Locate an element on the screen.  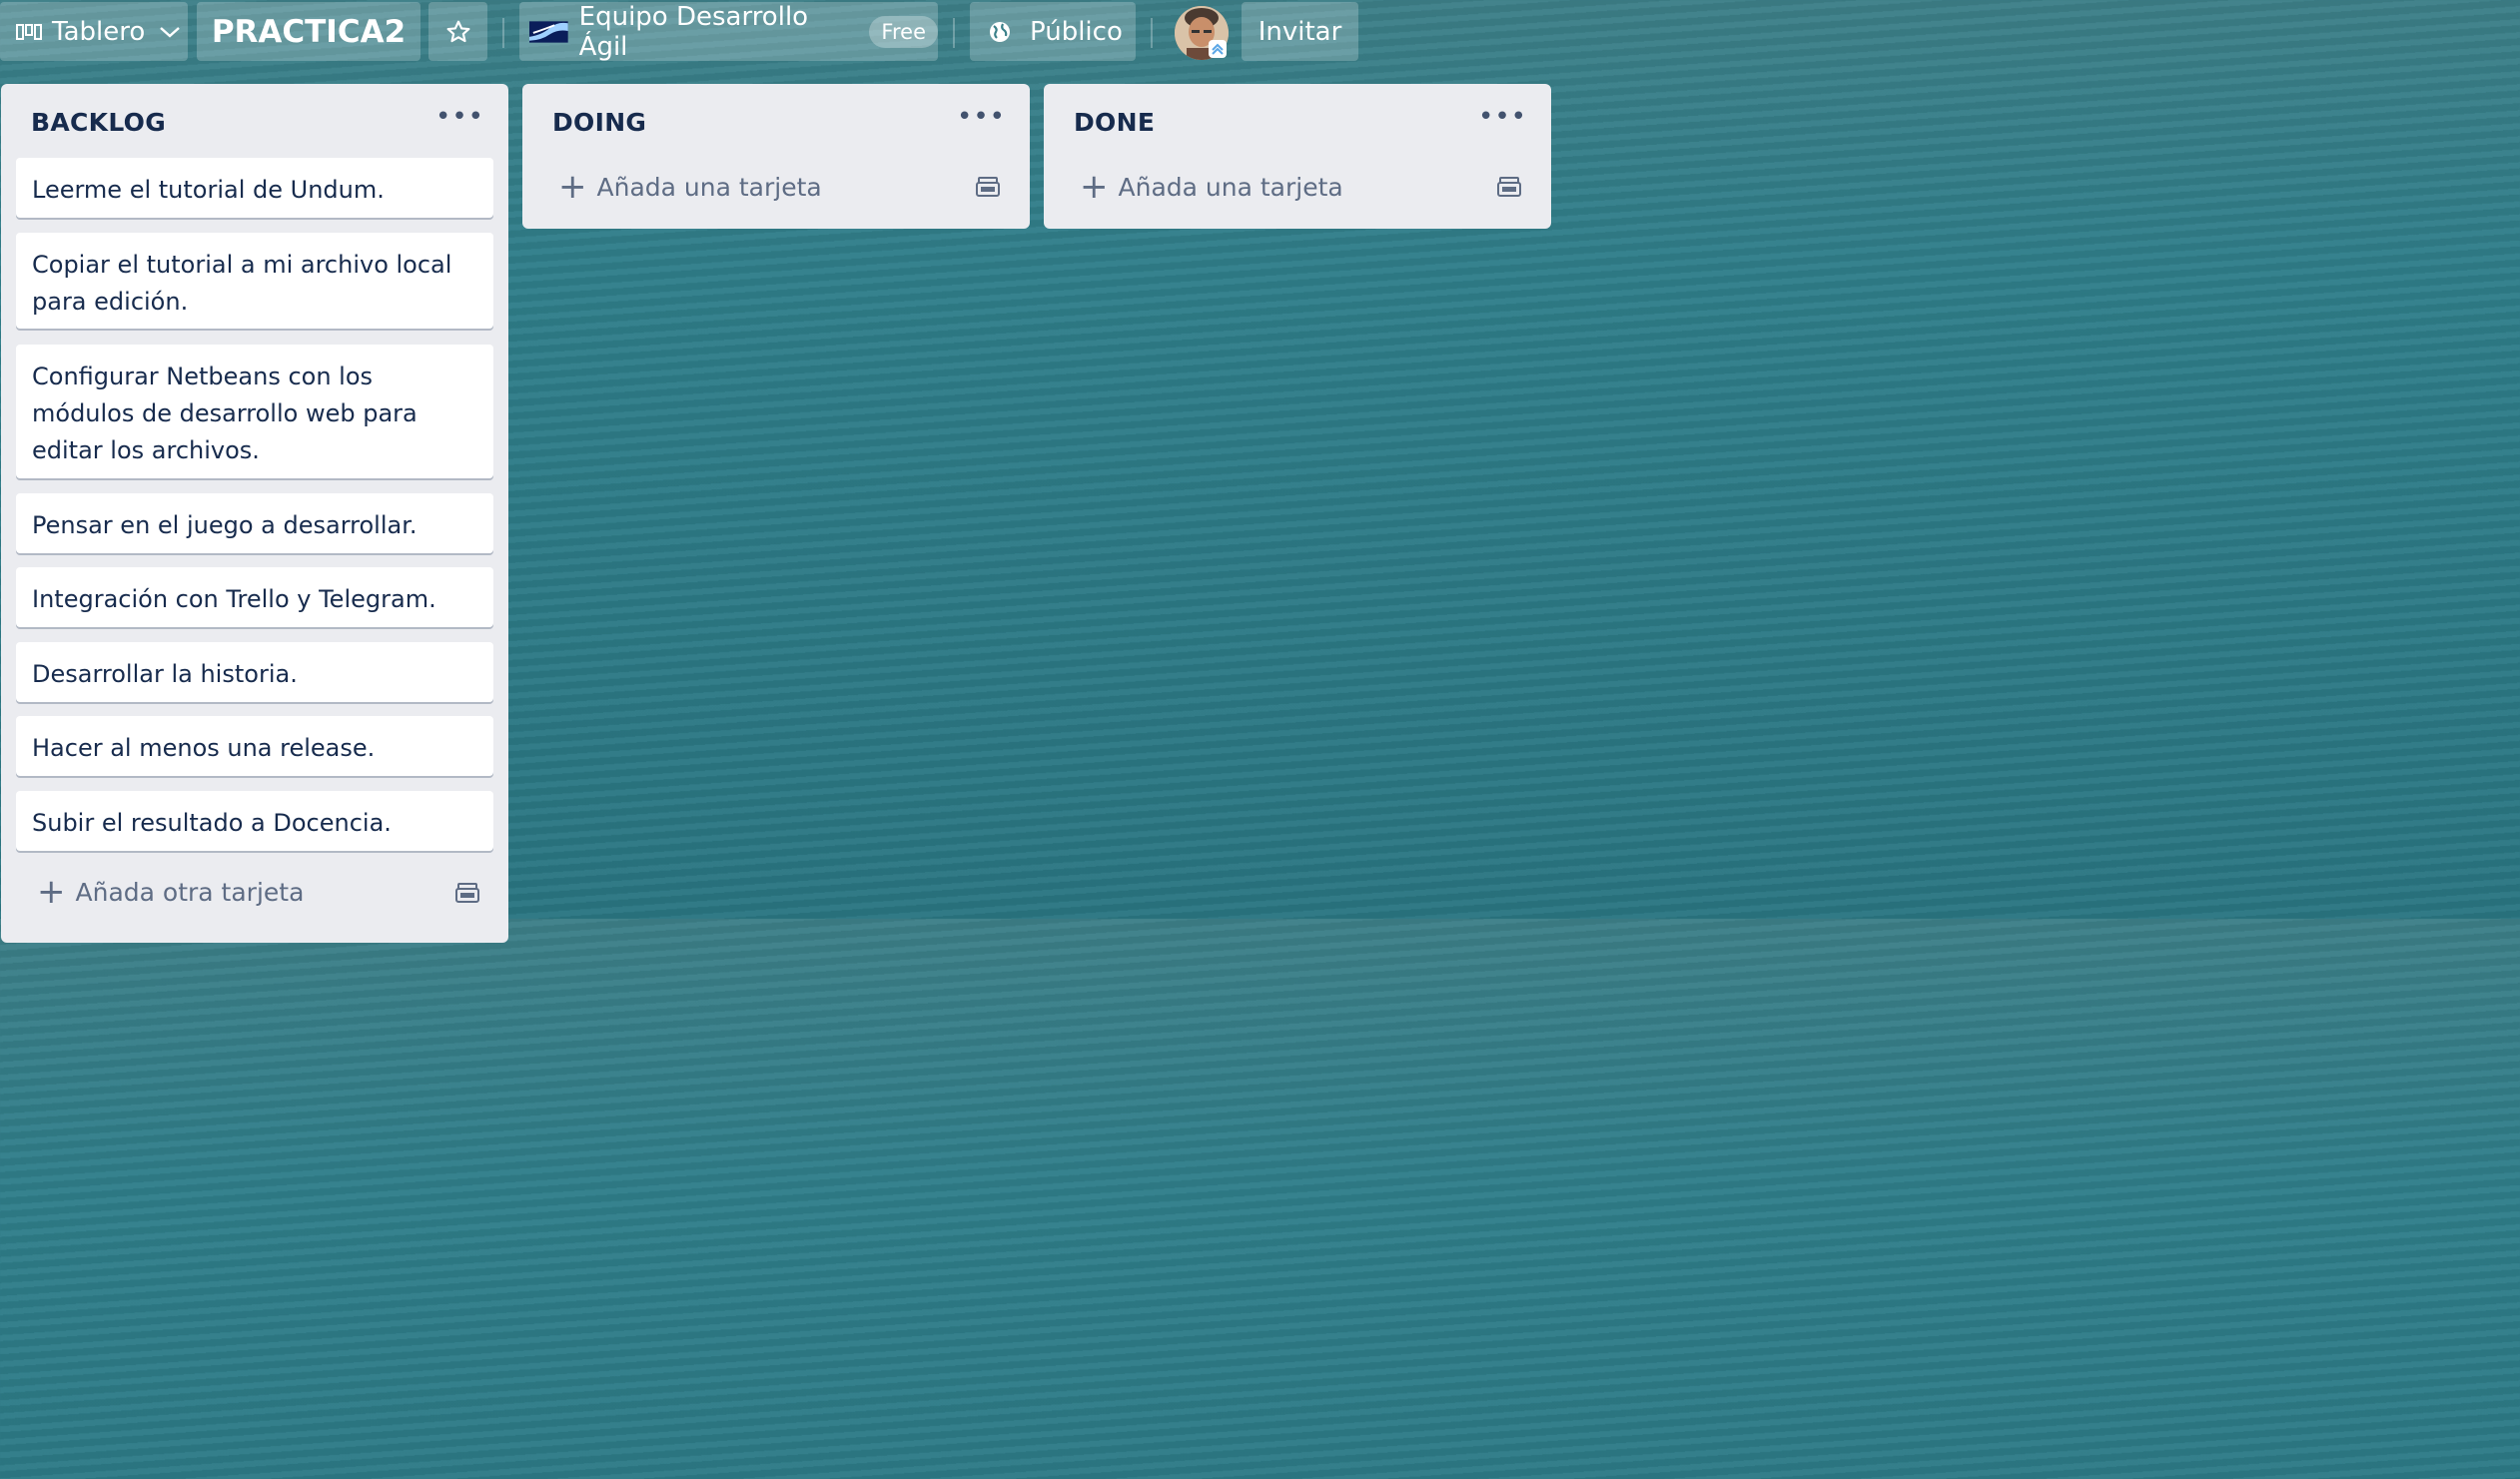
invite-label: Invitar is located at coordinates (1300, 31).